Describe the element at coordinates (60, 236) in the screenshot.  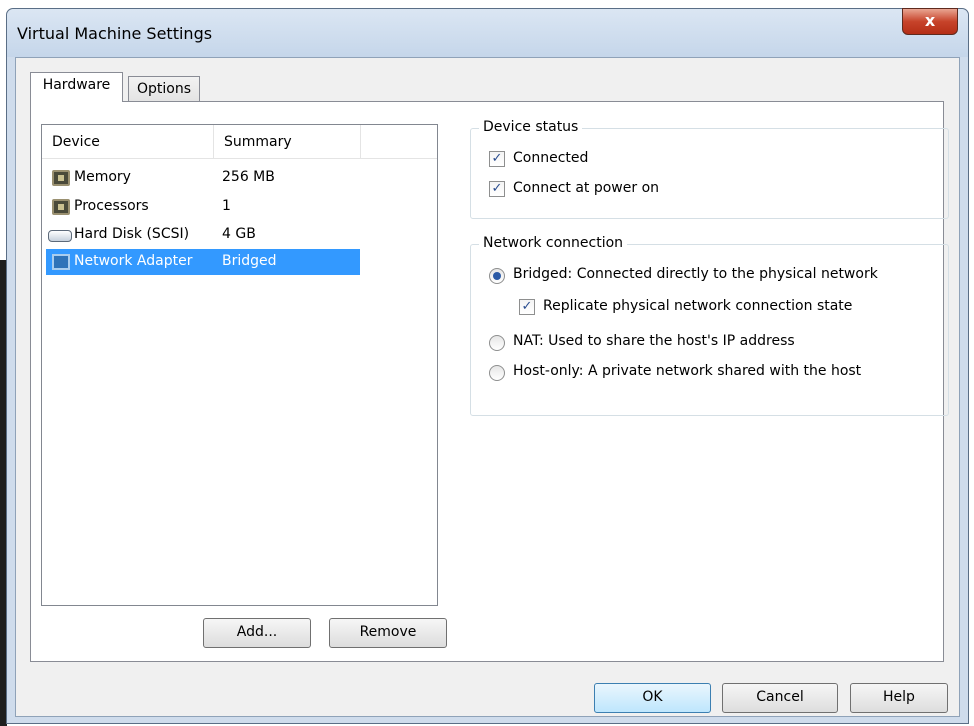
I see `hard-disk-icon` at that location.